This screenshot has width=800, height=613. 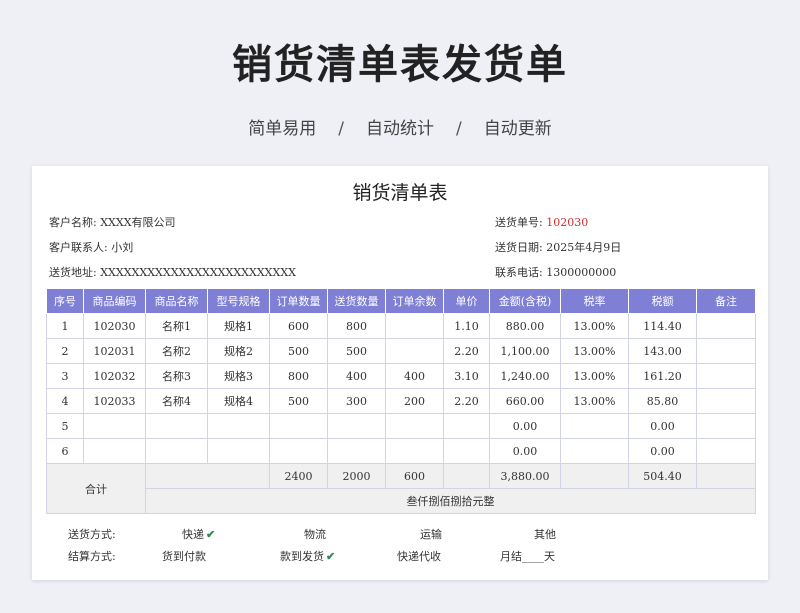 What do you see at coordinates (65, 451) in the screenshot?
I see `cell: 6` at bounding box center [65, 451].